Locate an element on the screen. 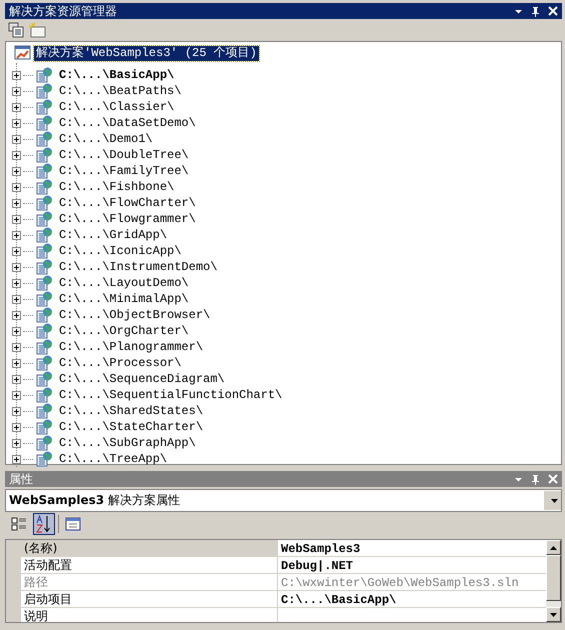 The image size is (565, 630). panel-title: 解决方案资源管理器 is located at coordinates (63, 11).